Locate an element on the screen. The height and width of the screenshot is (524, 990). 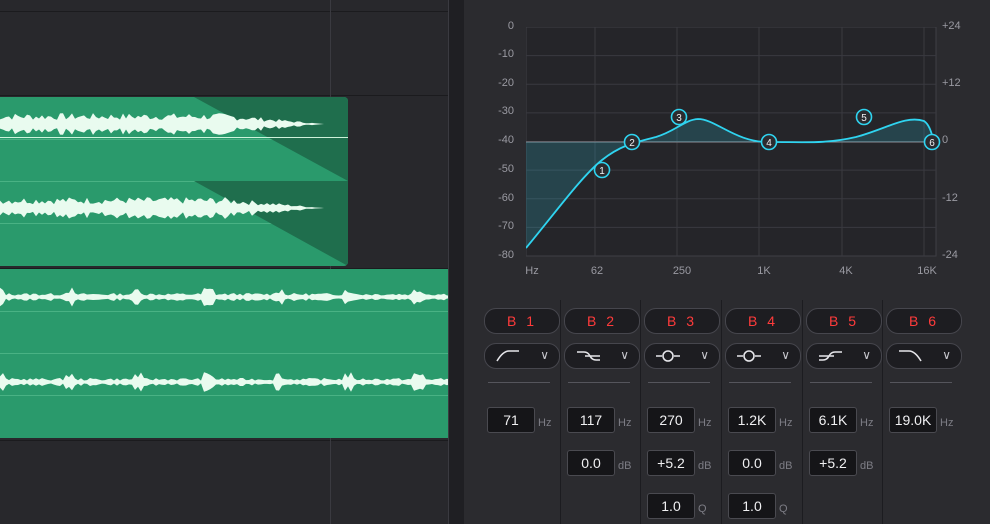
band-2: B 2 ∨ 117 Hz 0.0 dB is located at coordinates (602, 412).